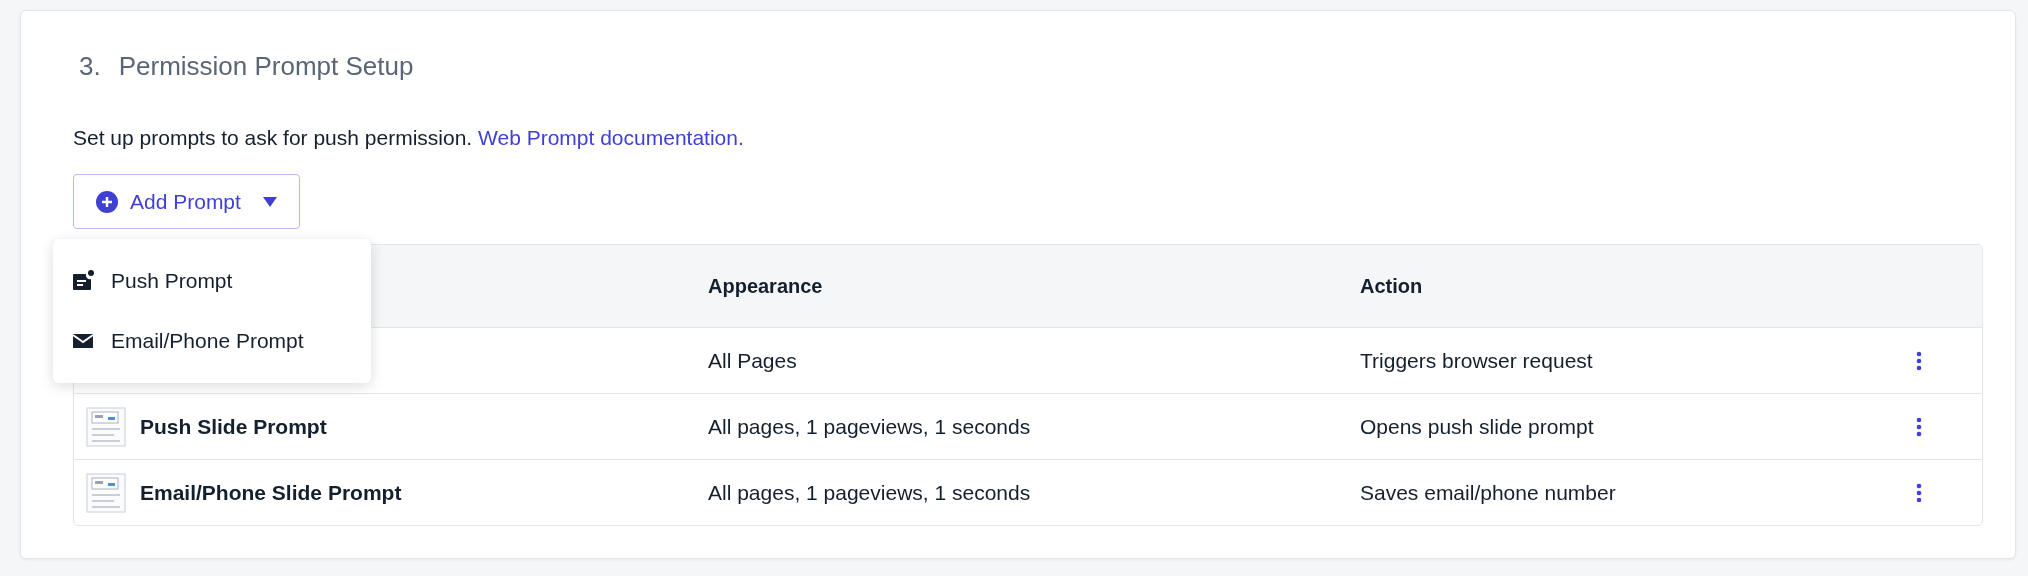 Image resolution: width=2028 pixels, height=576 pixels. Describe the element at coordinates (233, 426) in the screenshot. I see `prompt-name: Push Slide Prompt` at that location.